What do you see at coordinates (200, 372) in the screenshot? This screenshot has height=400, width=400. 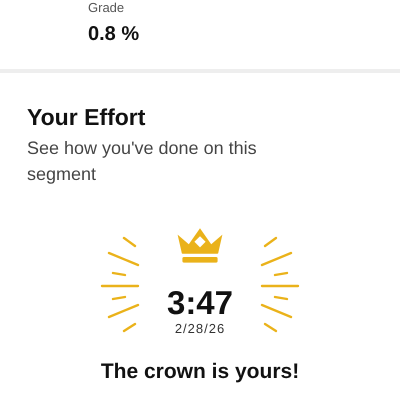 I see `crown-message: The crown is yours!` at bounding box center [200, 372].